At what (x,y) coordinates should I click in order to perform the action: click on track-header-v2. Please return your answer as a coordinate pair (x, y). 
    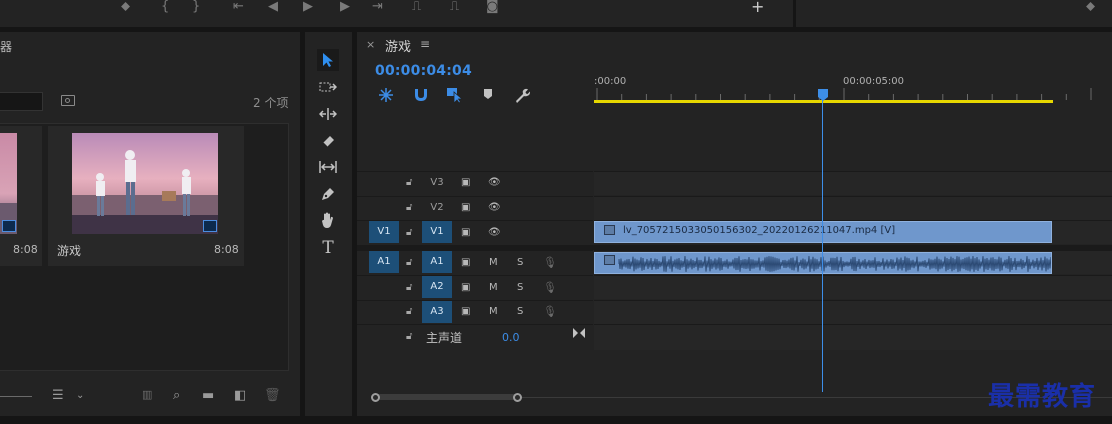
    Looking at the image, I should click on (475, 208).